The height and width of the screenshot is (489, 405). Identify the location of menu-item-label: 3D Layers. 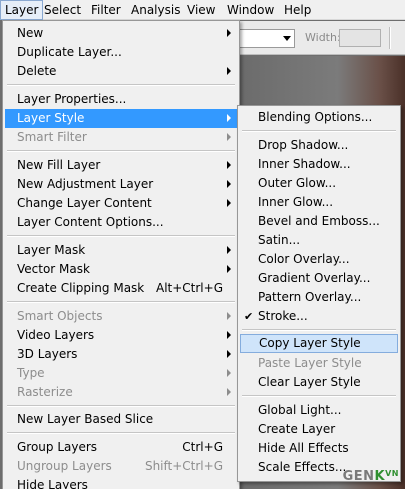
(47, 354).